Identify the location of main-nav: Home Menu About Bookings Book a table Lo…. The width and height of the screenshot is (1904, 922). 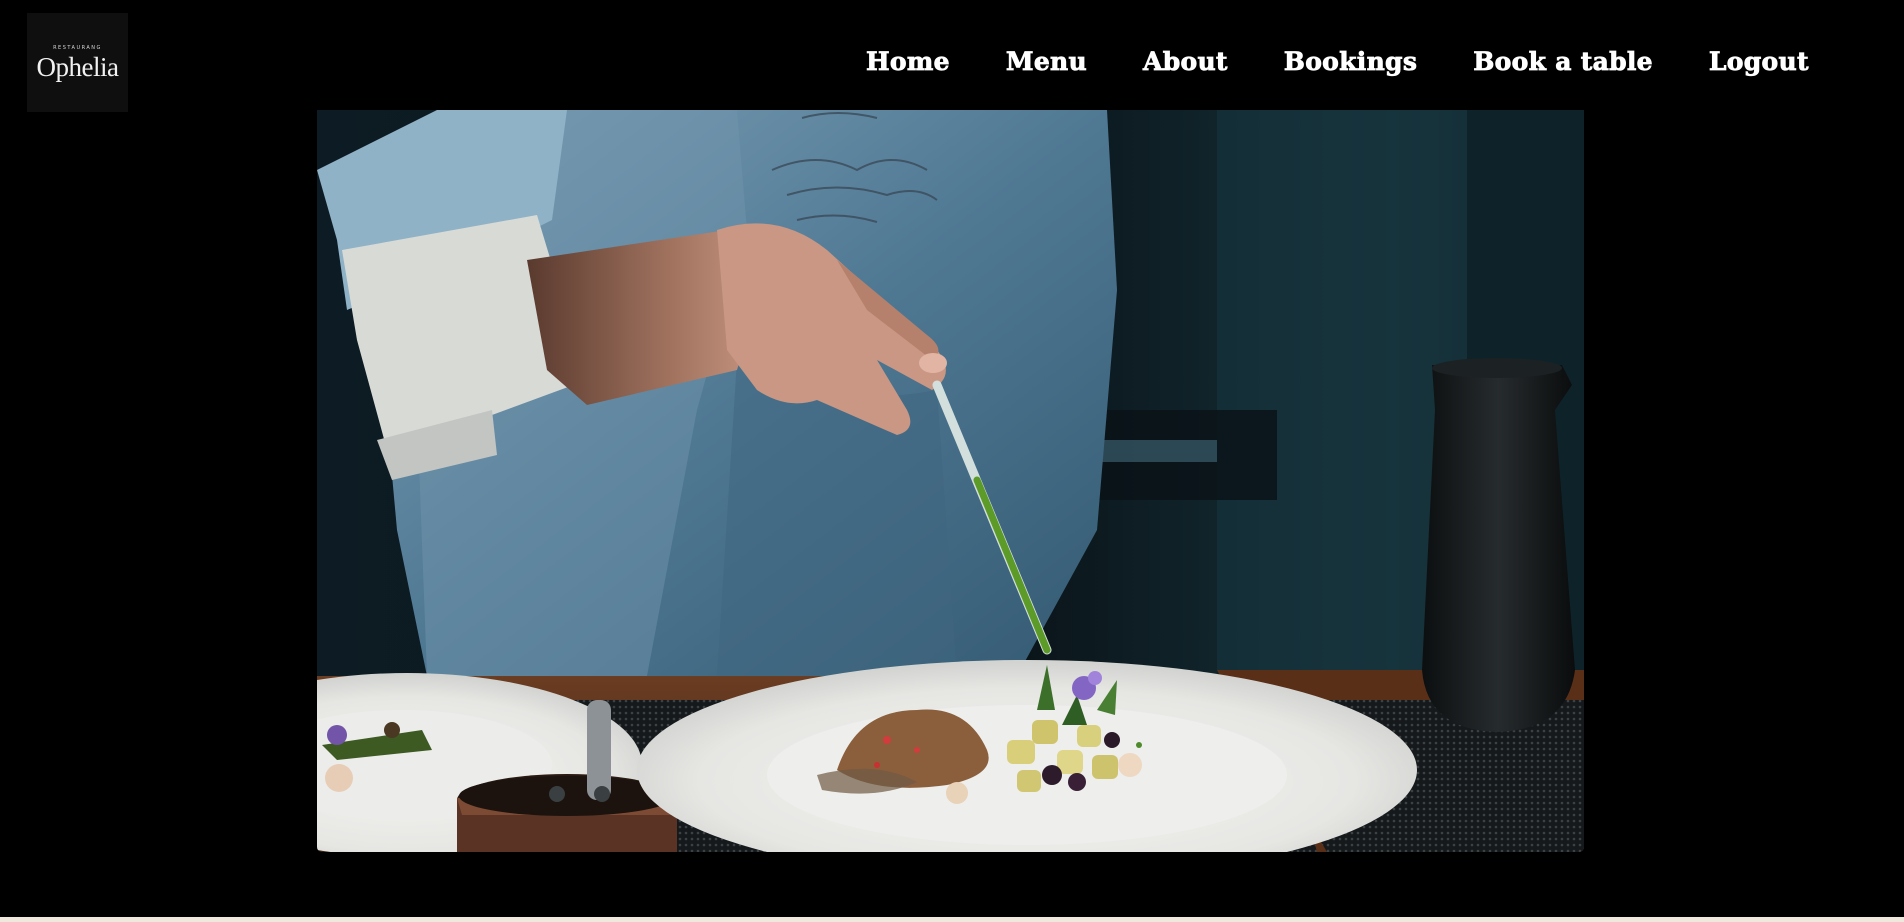
(1337, 62).